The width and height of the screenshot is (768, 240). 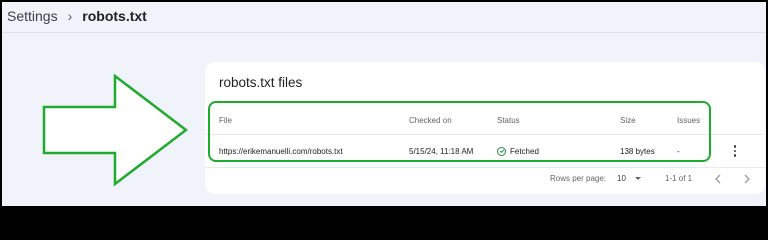 I want to click on column-header-status: Status, so click(x=508, y=120).